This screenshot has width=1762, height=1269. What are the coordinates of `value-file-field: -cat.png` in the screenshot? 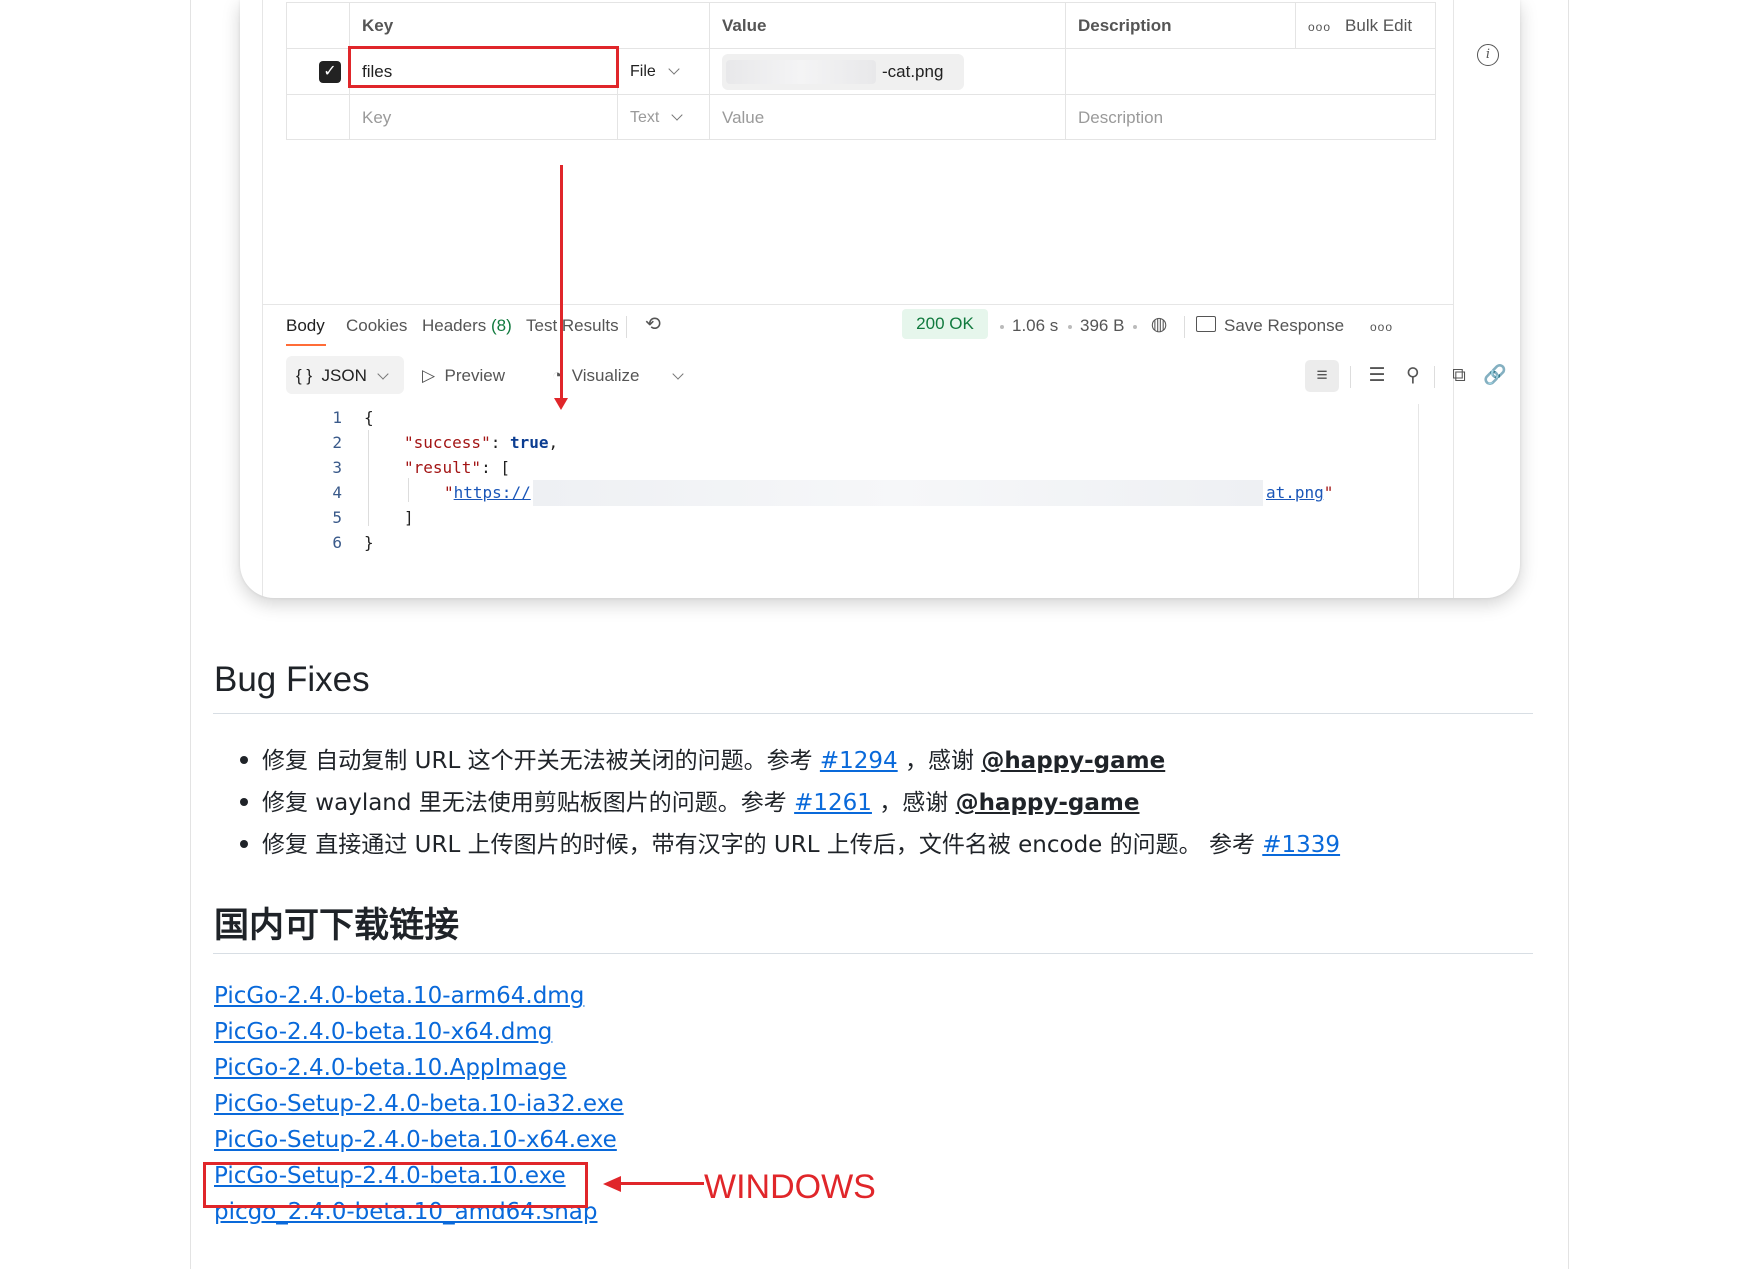 It's located at (887, 71).